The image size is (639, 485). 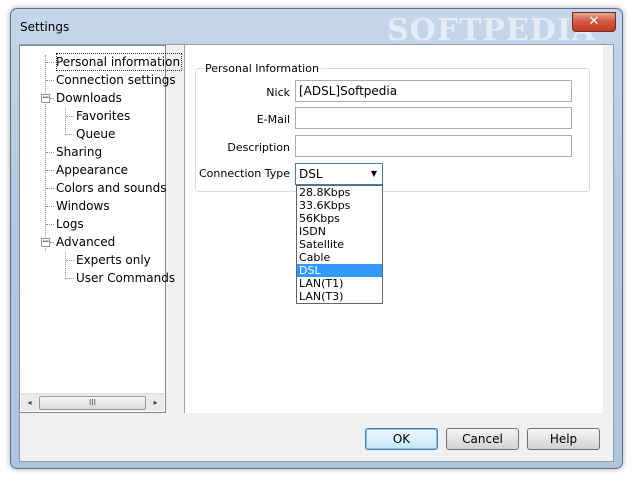 I want to click on connection-option: 56Kbps, so click(x=339, y=218).